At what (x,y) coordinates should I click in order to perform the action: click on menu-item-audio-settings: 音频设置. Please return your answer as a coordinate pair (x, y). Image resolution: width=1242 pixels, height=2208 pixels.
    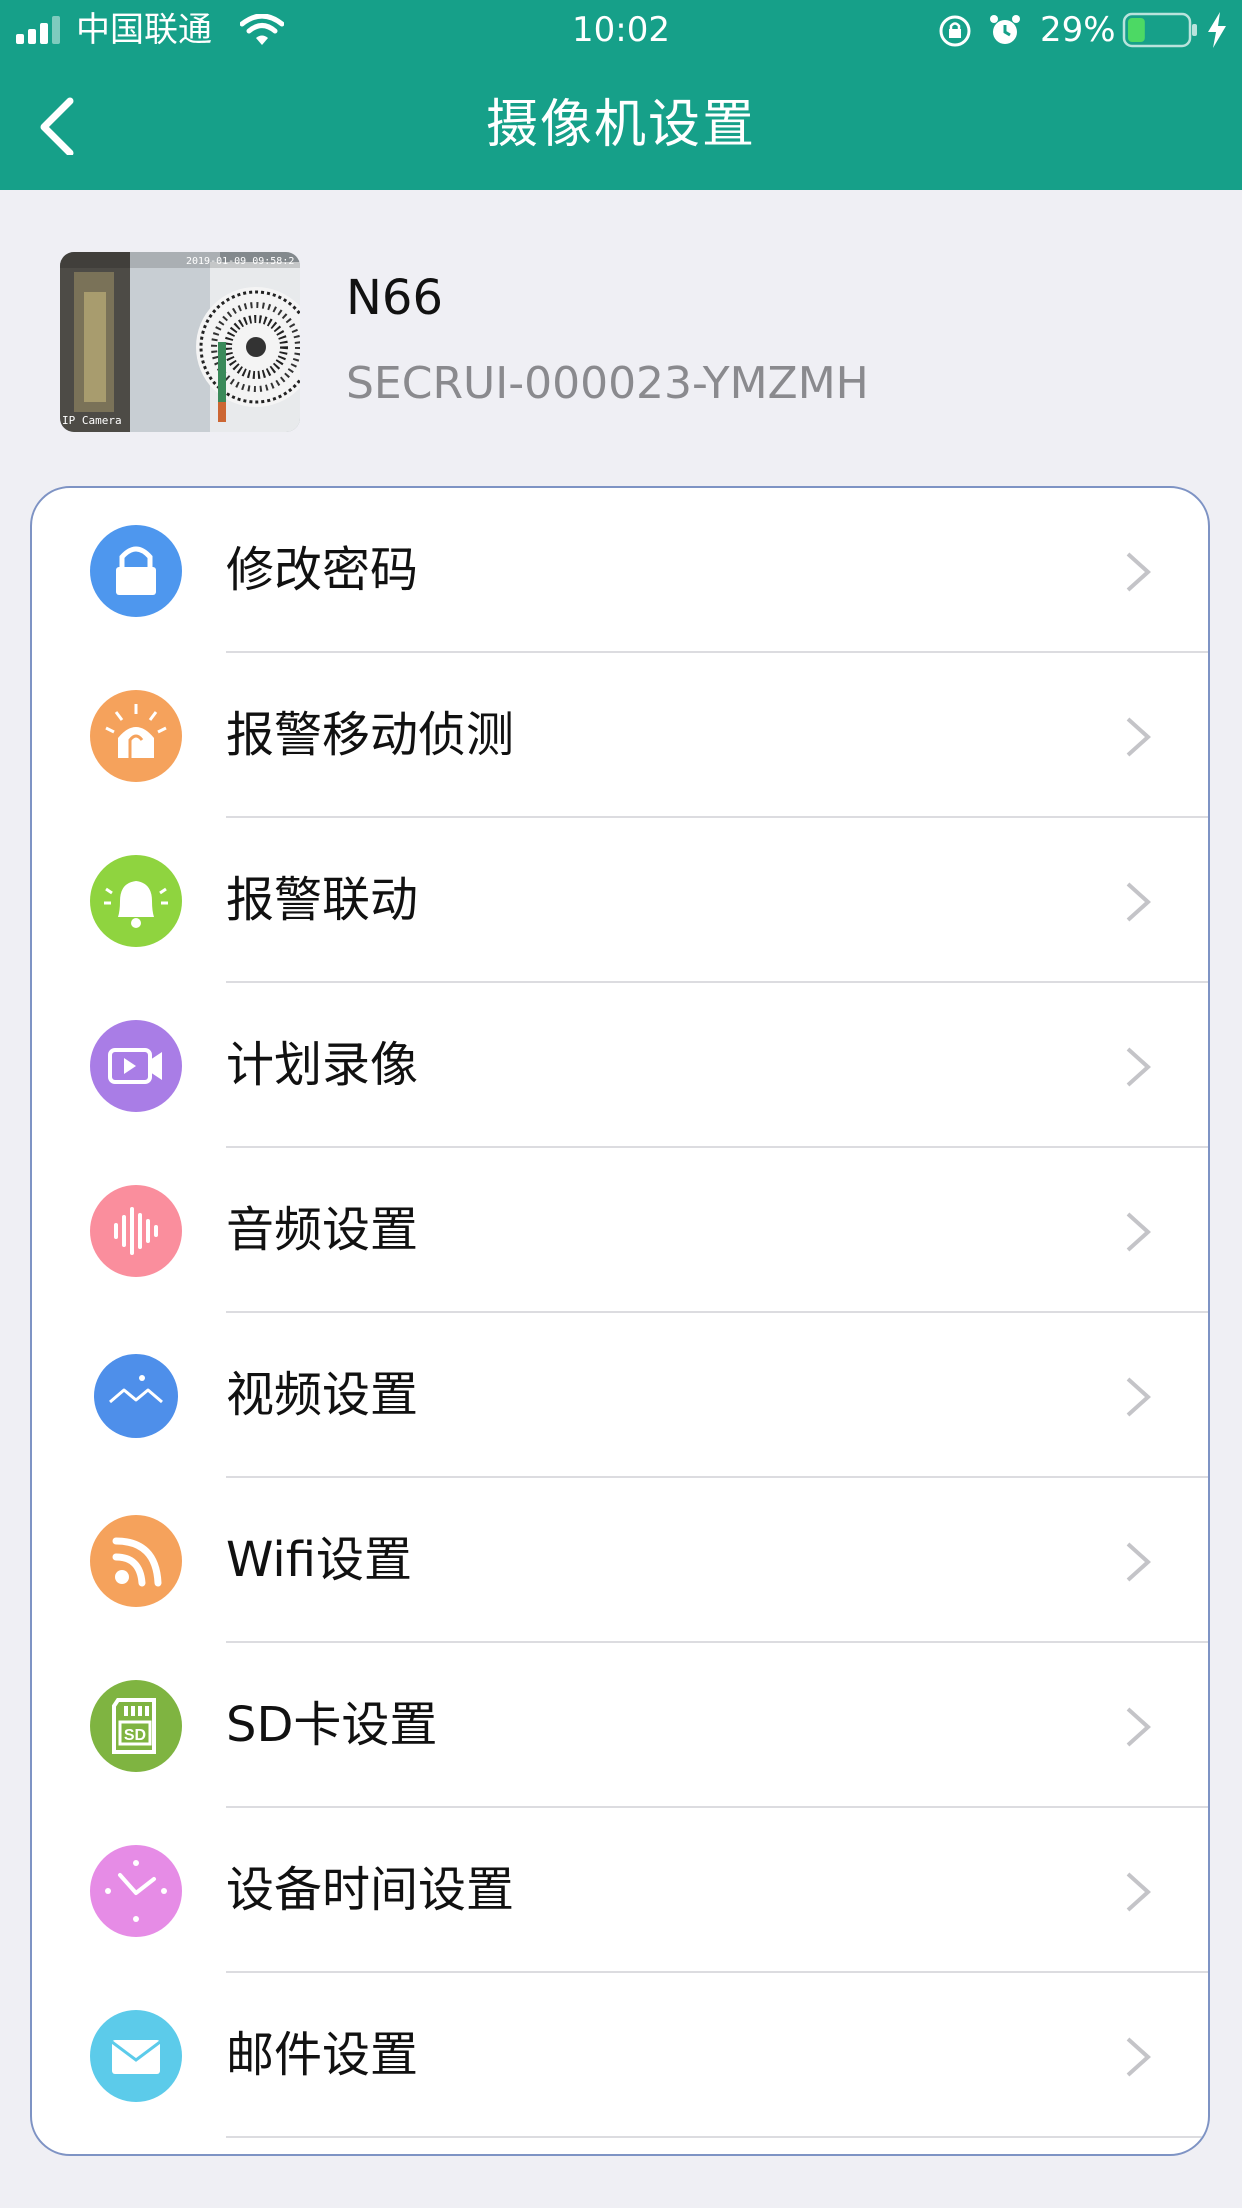
    Looking at the image, I should click on (620, 1230).